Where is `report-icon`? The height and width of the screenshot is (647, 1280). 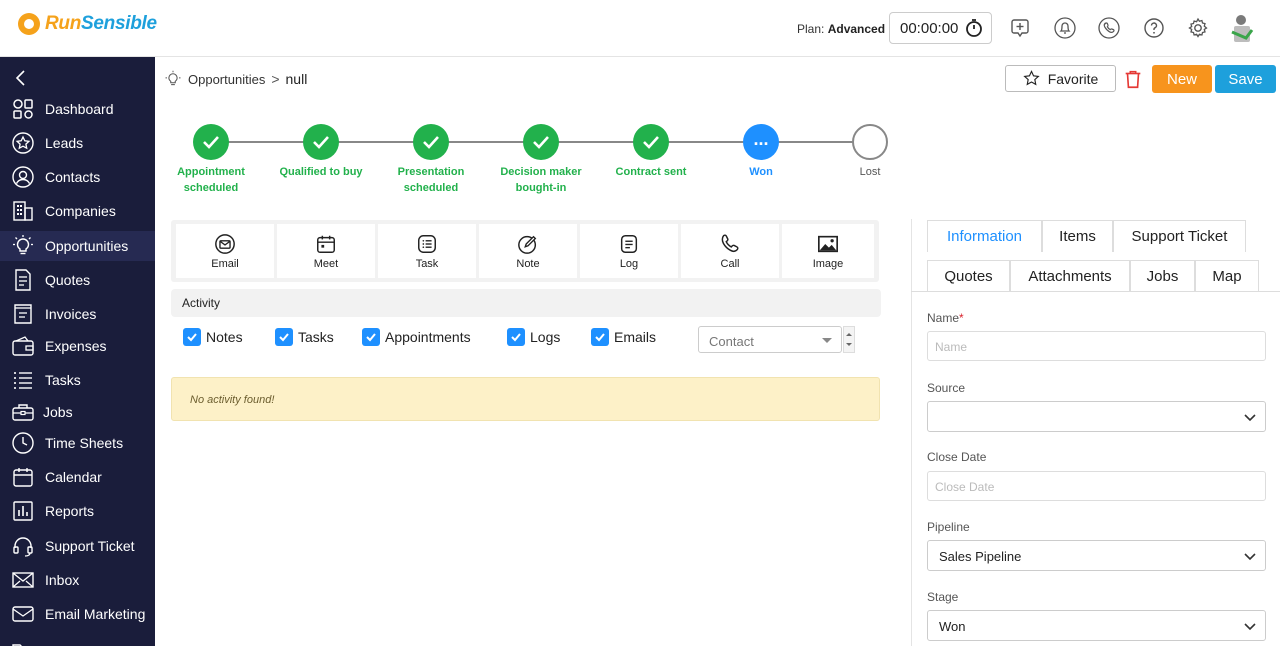
report-icon is located at coordinates (23, 511).